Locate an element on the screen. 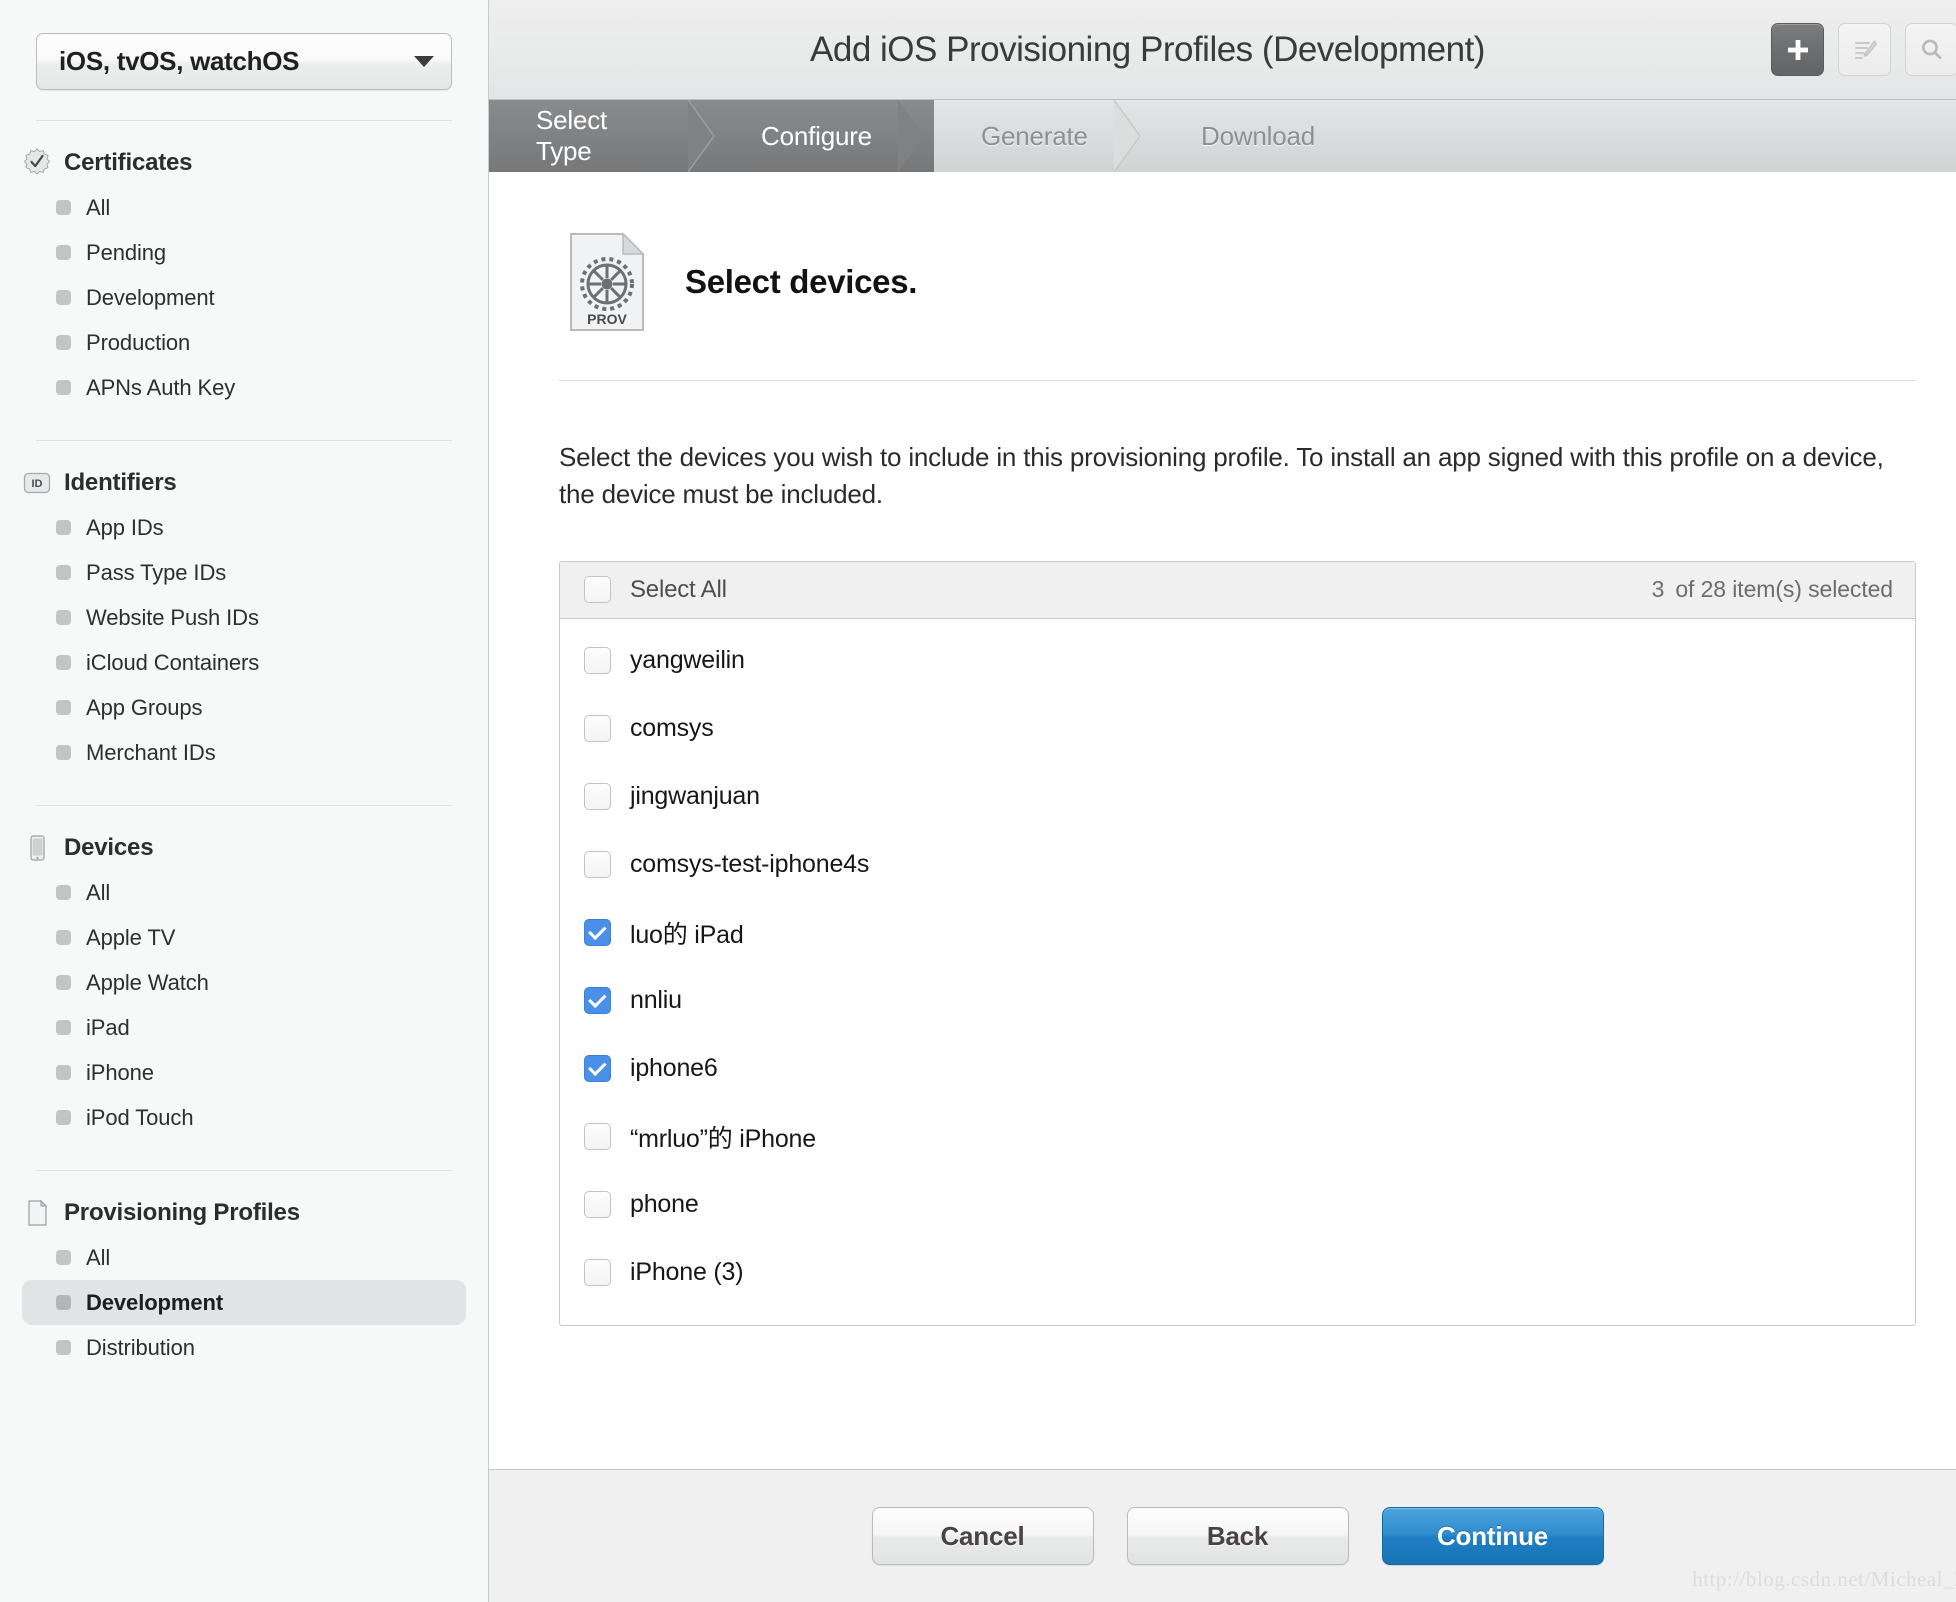 The height and width of the screenshot is (1602, 1956). sidebar-item-label: Distribution is located at coordinates (140, 1347).